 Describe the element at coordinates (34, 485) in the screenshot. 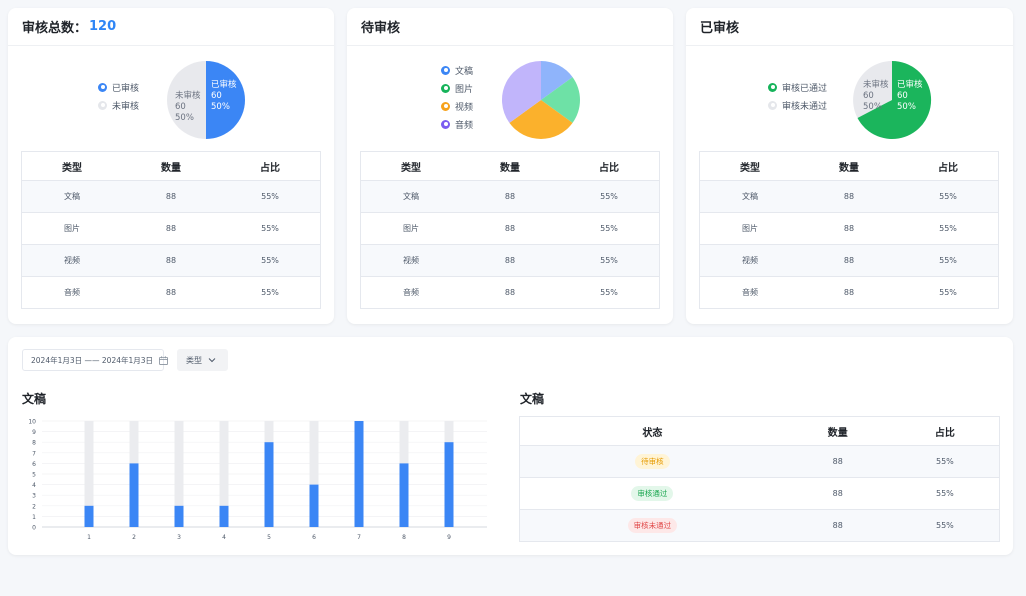

I see `y-tick-label: 4` at that location.